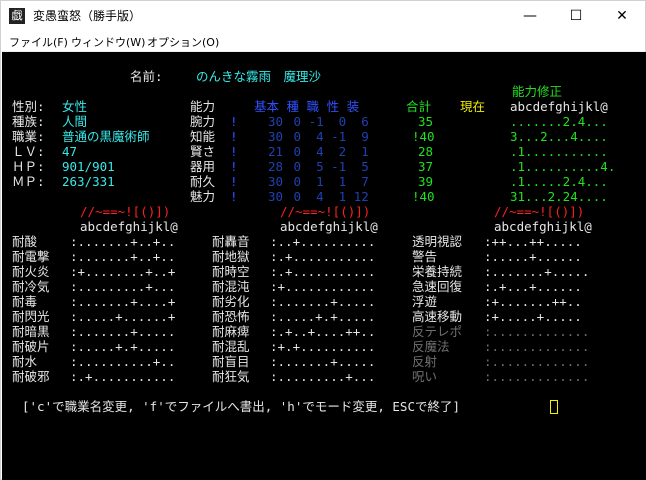 The height and width of the screenshot is (480, 646). What do you see at coordinates (108, 42) in the screenshot?
I see `menu-window: ウィンドウ(W)` at bounding box center [108, 42].